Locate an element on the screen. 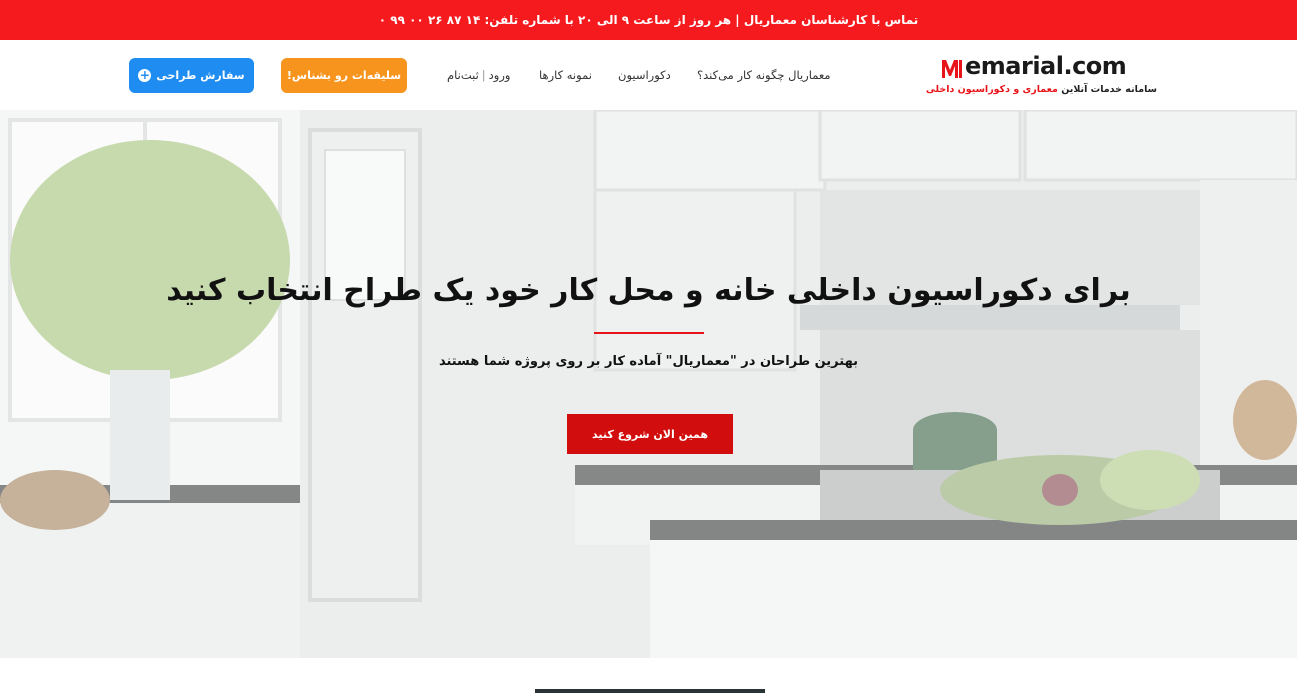 This screenshot has height=693, width=1297. bottom-edge-mark is located at coordinates (650, 691).